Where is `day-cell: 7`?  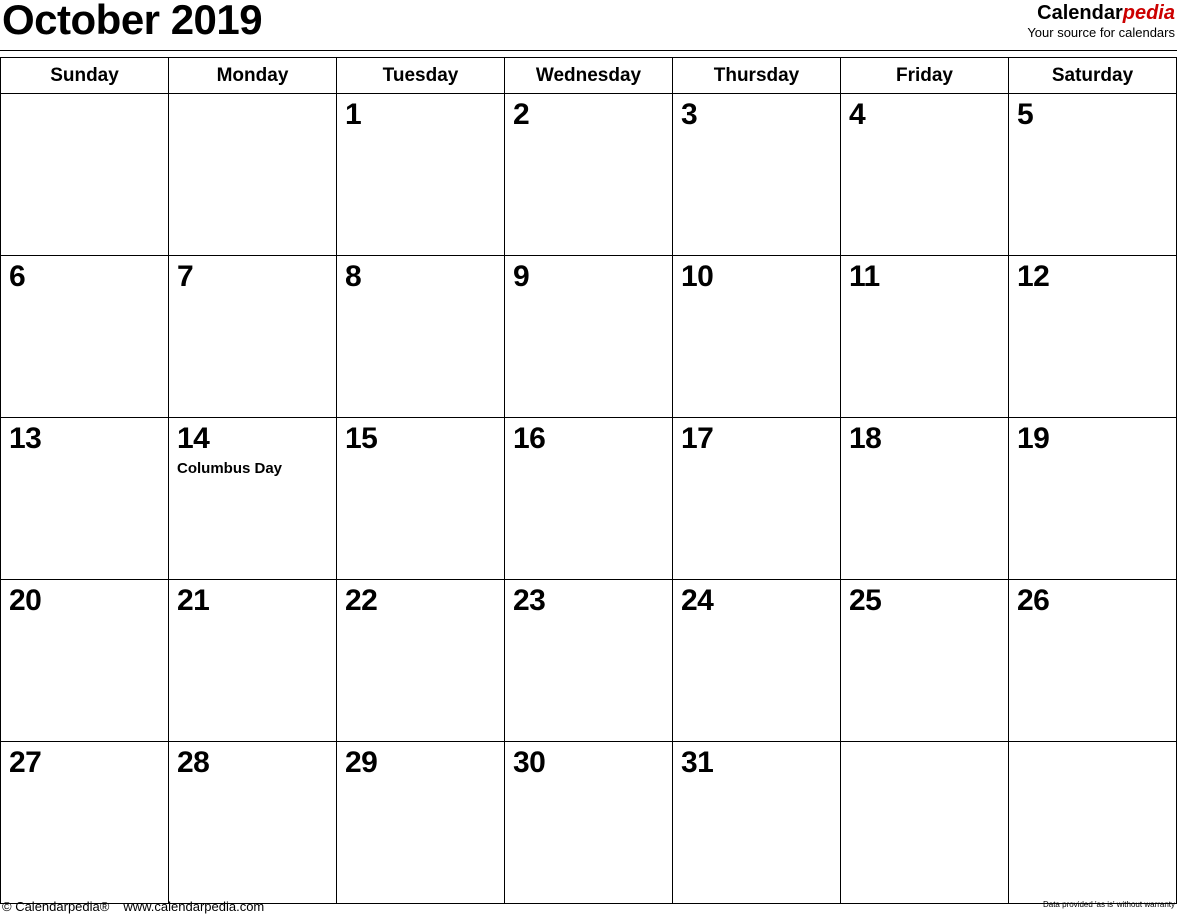
day-cell: 7 is located at coordinates (252, 336).